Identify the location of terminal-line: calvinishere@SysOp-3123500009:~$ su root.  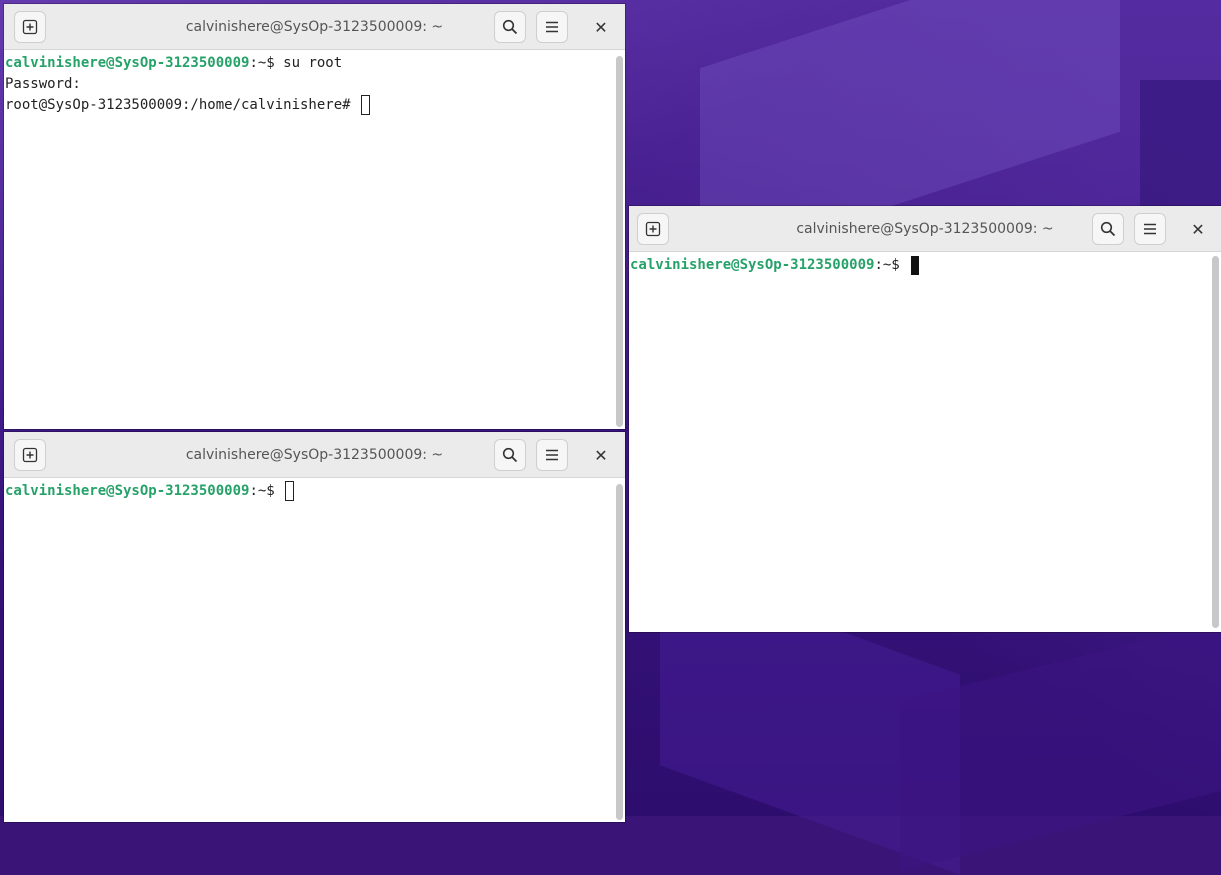
(309, 63).